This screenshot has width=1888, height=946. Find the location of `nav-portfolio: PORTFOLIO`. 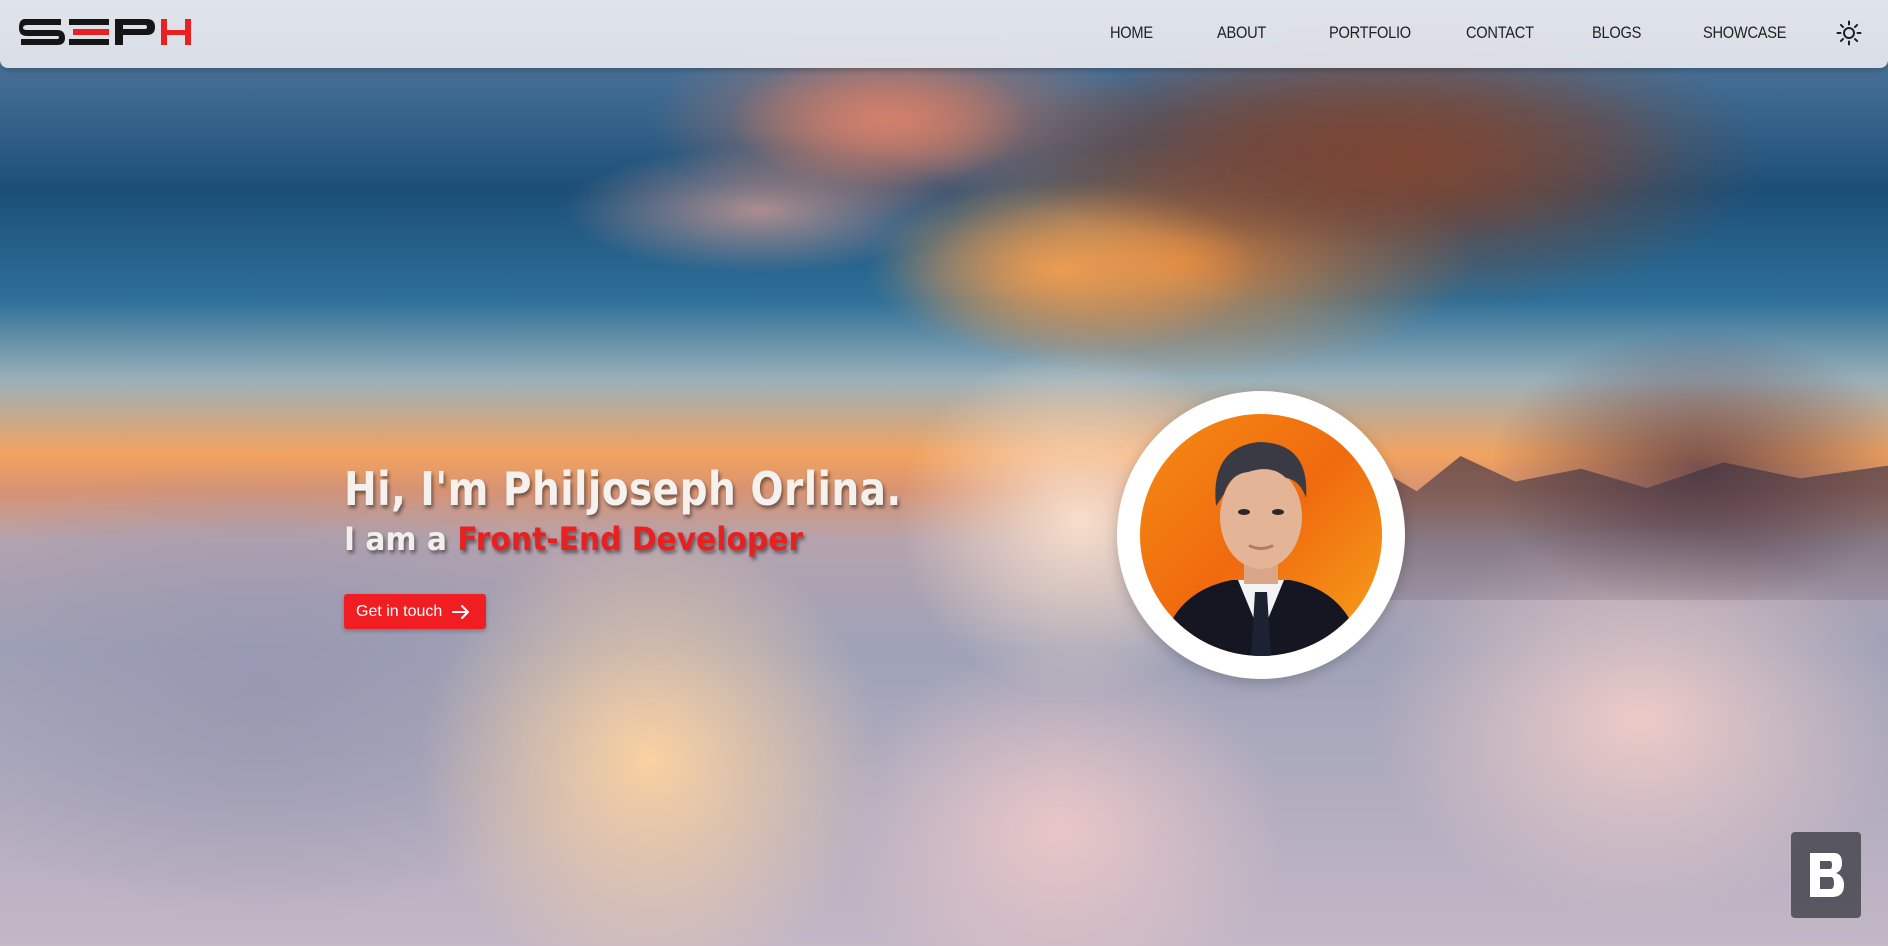

nav-portfolio: PORTFOLIO is located at coordinates (1370, 33).